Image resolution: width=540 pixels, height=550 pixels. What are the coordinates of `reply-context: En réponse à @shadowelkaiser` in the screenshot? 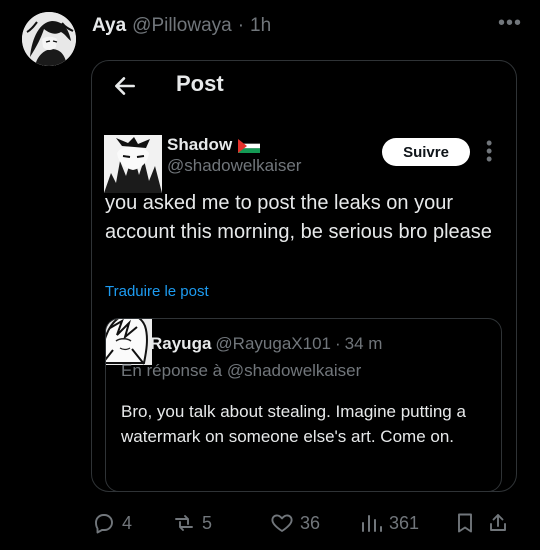 It's located at (241, 371).